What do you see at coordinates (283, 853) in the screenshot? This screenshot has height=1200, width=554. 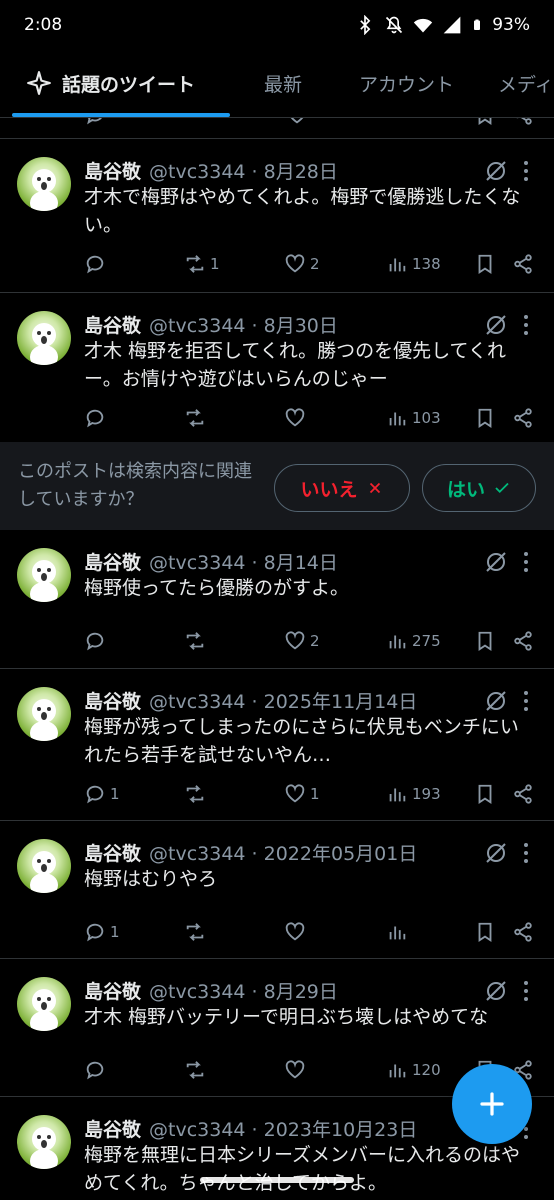 I see `author-handle-date: @tvc3344 · 2022年05月01日` at bounding box center [283, 853].